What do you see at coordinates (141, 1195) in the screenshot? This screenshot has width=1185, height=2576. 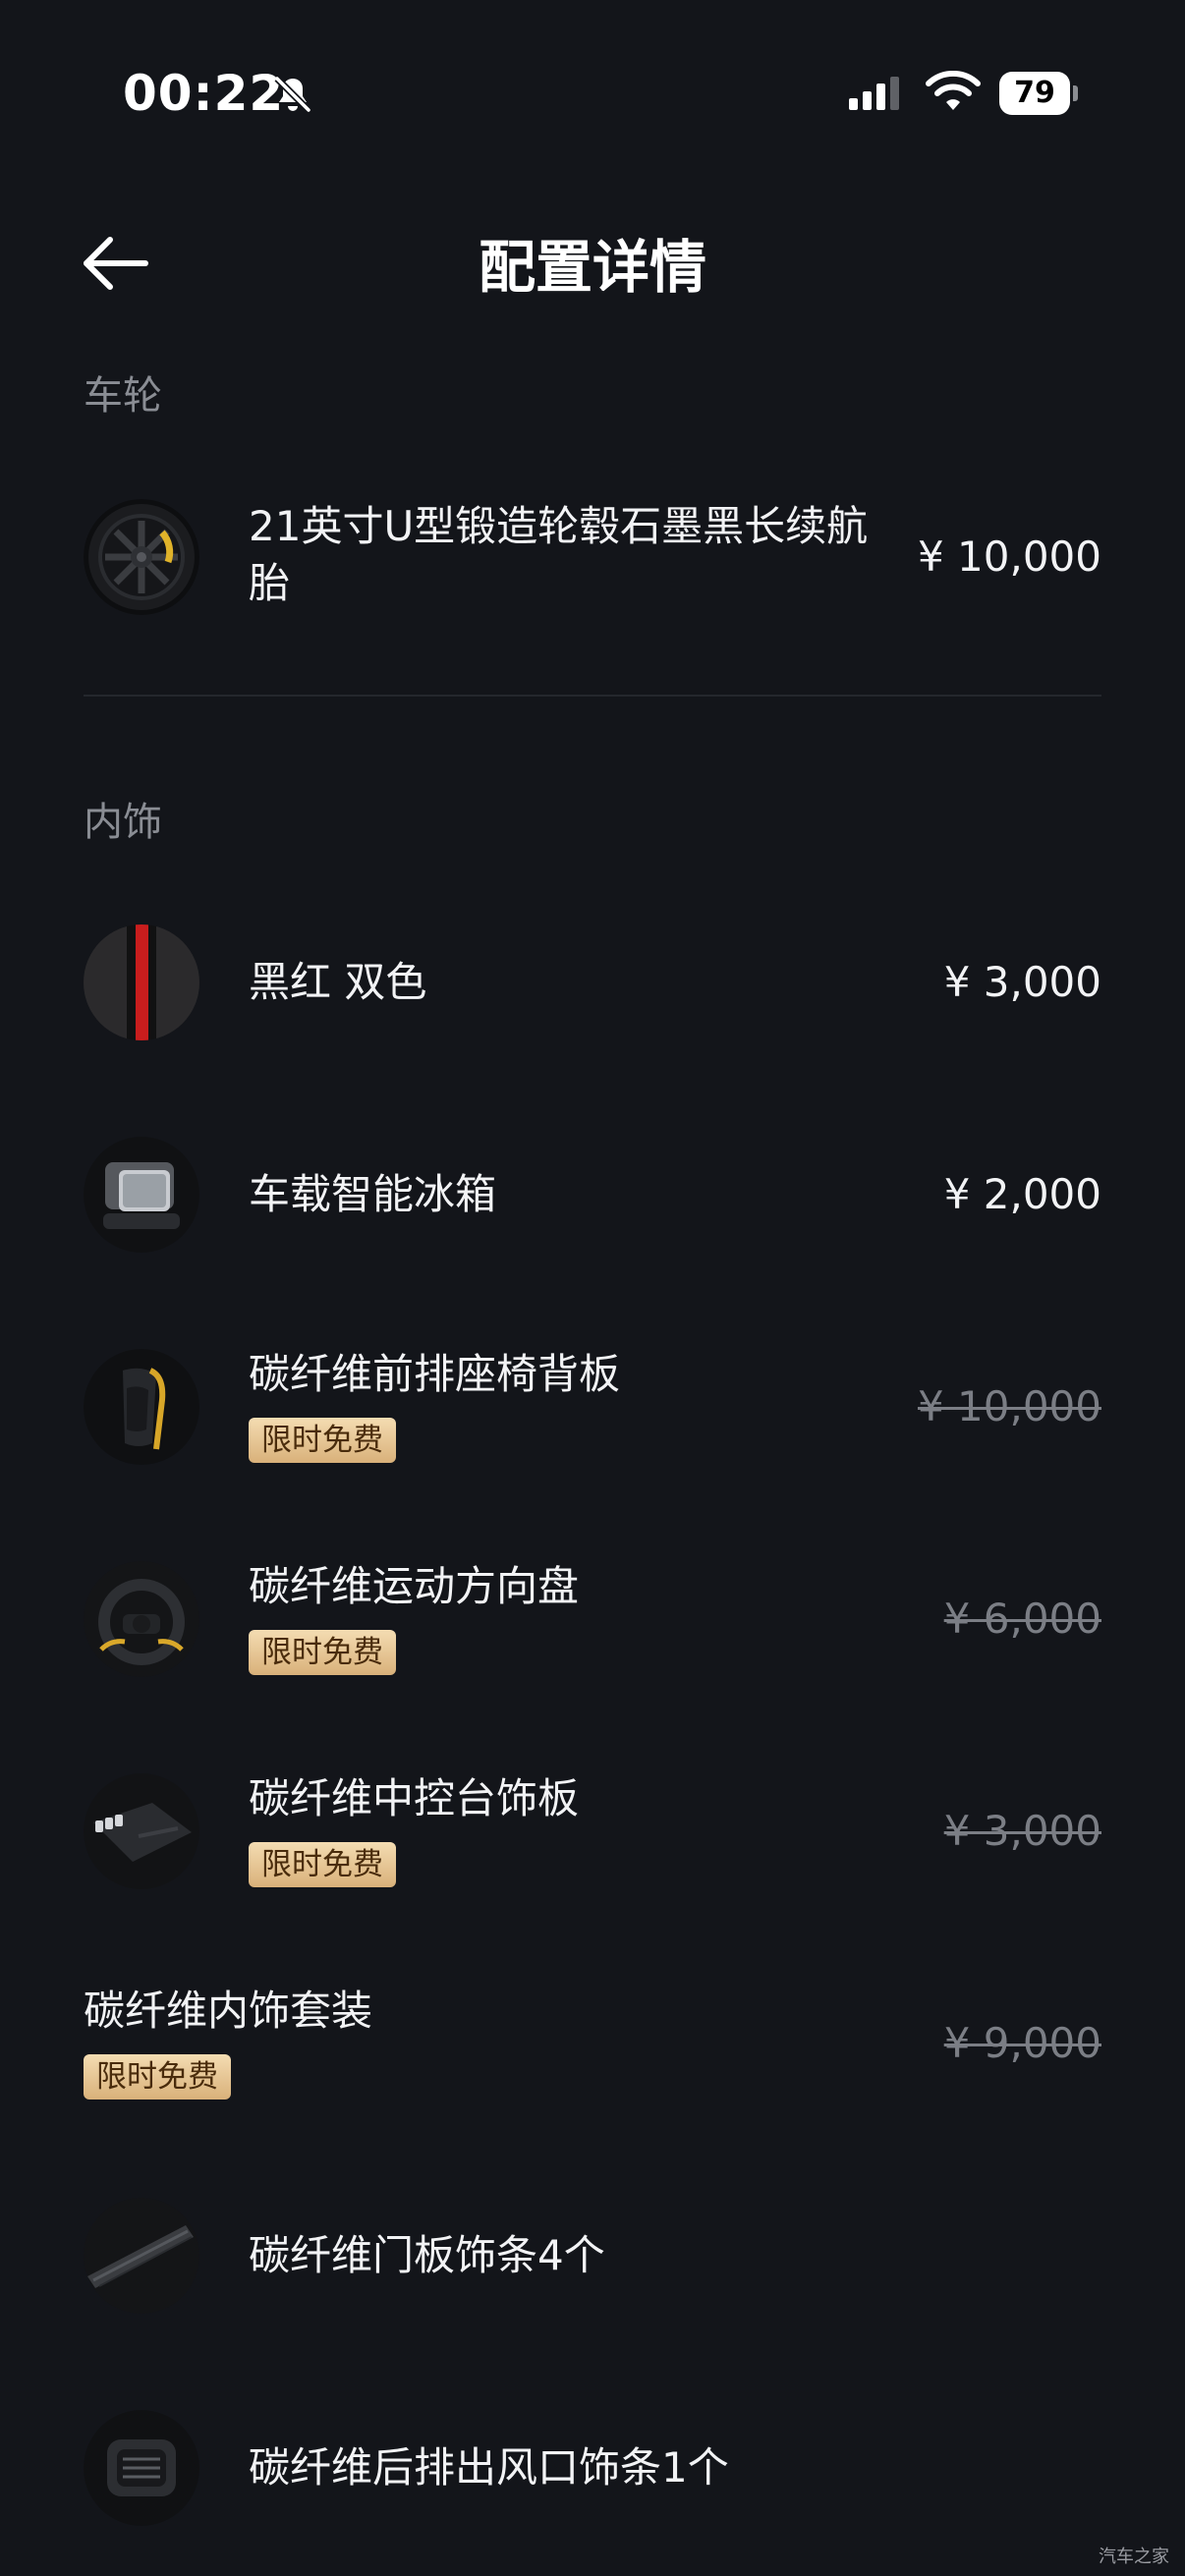 I see `car-fridge-thumbnail` at bounding box center [141, 1195].